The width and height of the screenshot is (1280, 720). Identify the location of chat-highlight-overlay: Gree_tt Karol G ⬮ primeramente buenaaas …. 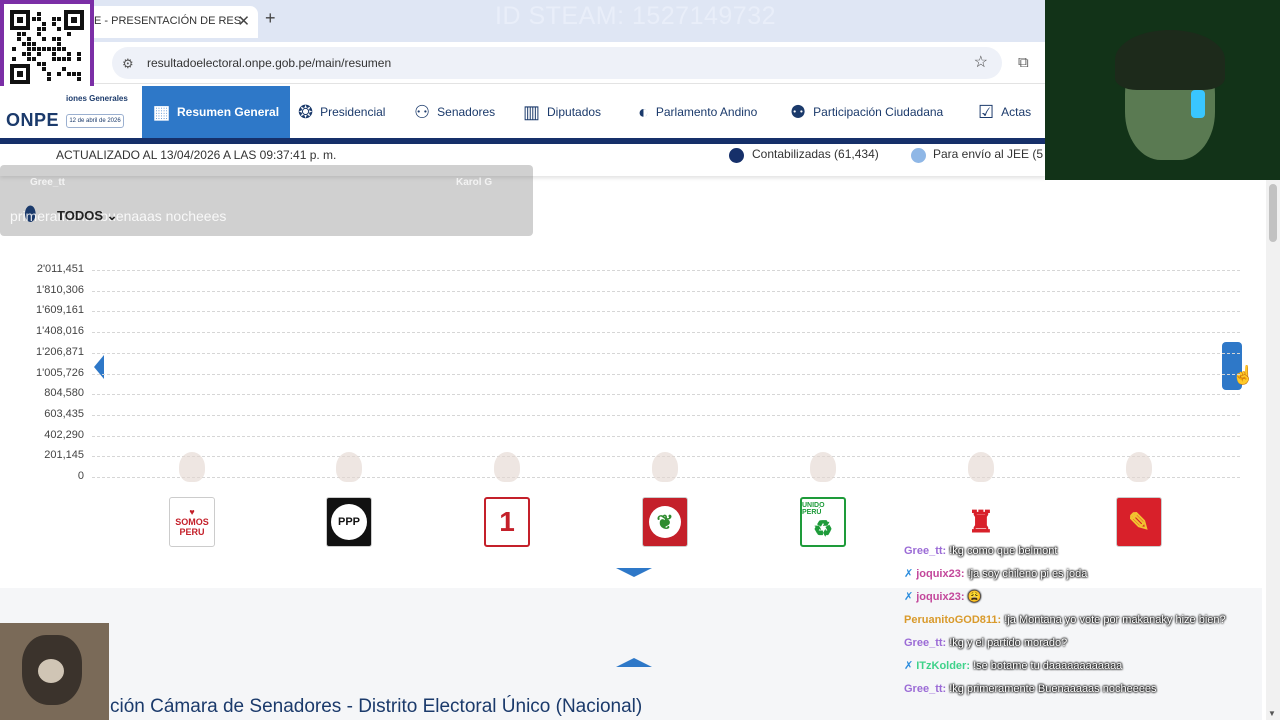
(266, 200).